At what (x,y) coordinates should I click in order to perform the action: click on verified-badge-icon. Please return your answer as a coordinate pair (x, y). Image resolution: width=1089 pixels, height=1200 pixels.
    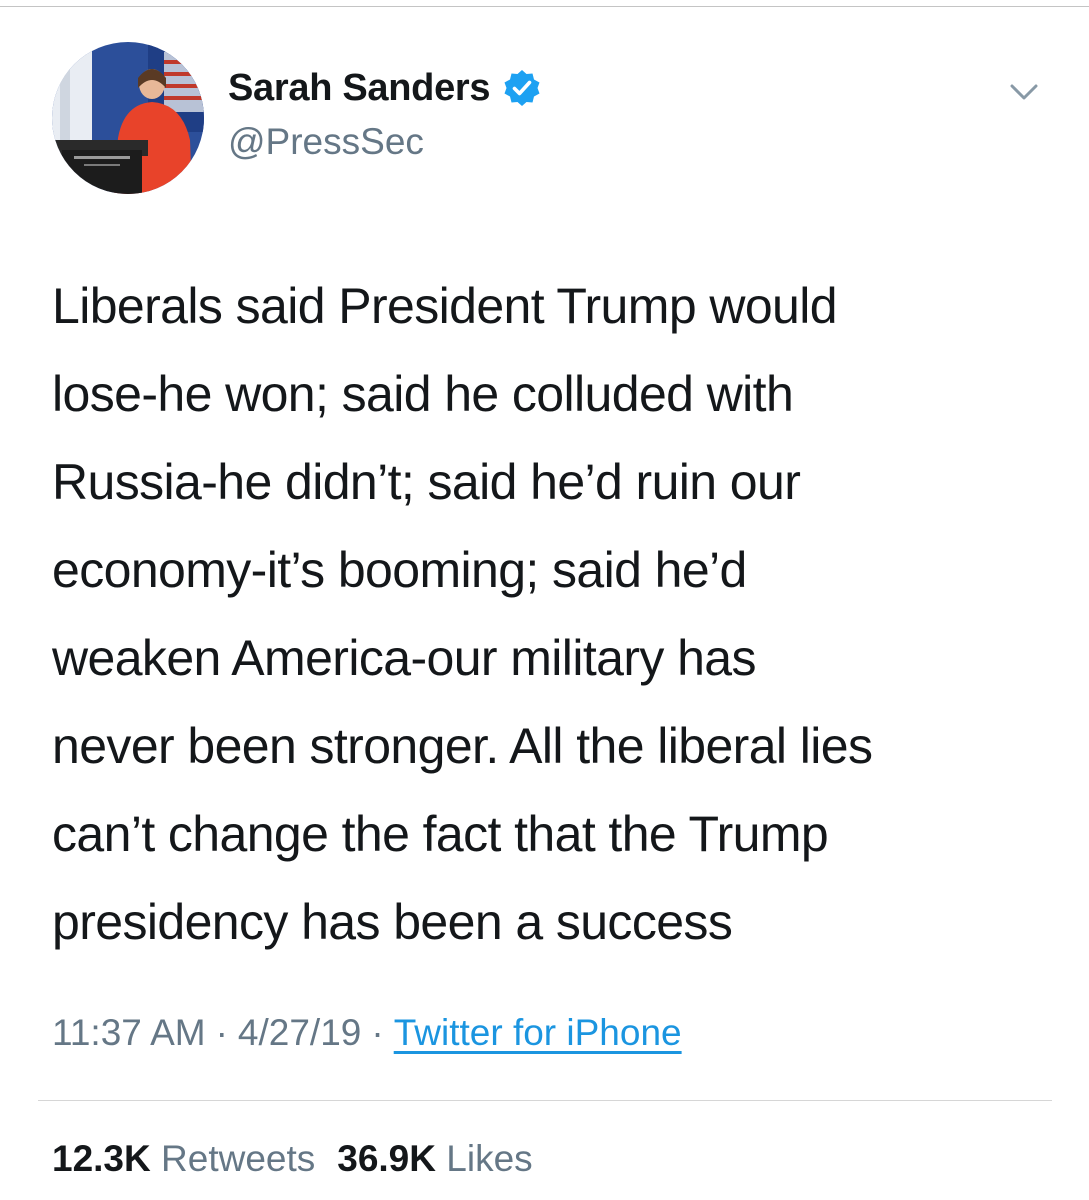
    Looking at the image, I should click on (522, 88).